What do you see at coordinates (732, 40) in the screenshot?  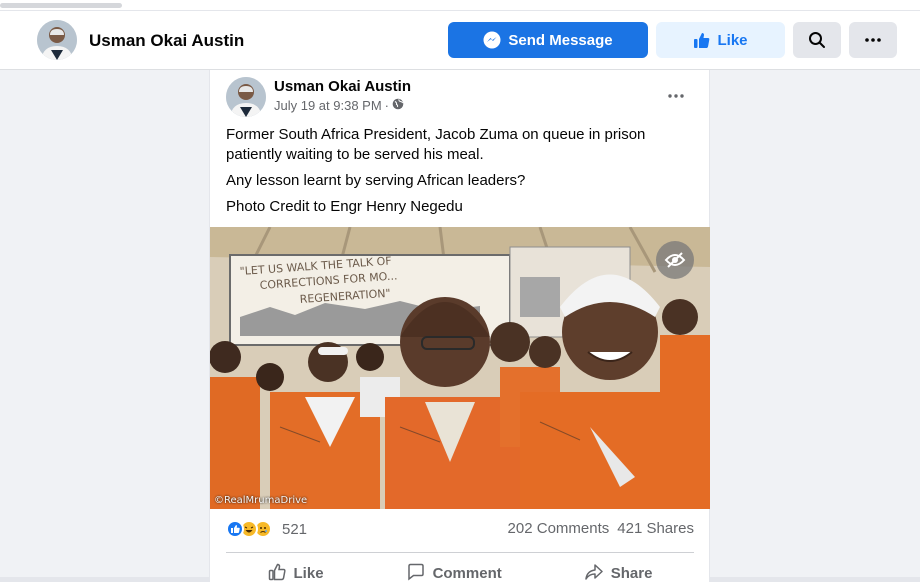 I see `like-page-label: Like` at bounding box center [732, 40].